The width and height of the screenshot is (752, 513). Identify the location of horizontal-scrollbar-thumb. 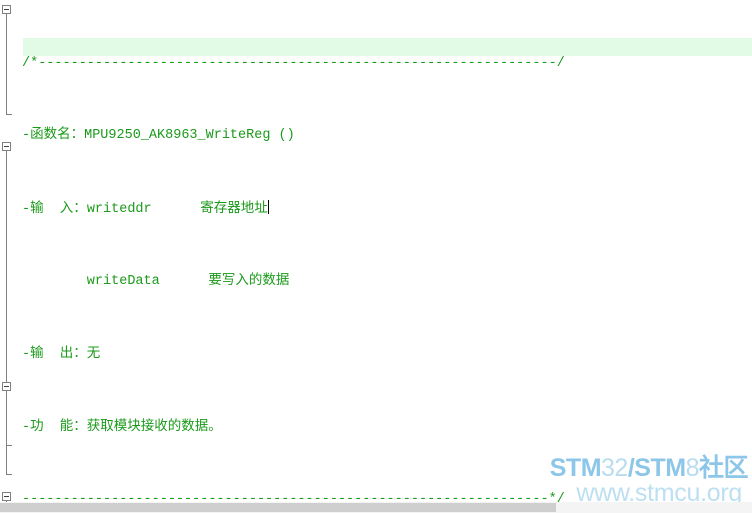
(278, 507).